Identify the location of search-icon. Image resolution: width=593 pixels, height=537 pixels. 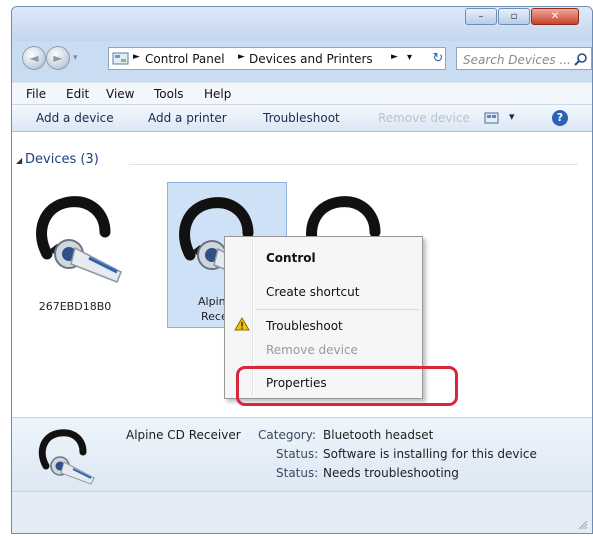
(581, 59).